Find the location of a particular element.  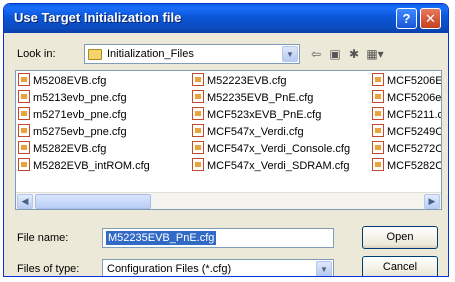

list-item: M5282EVB_intROM.cfg is located at coordinates (84, 165).